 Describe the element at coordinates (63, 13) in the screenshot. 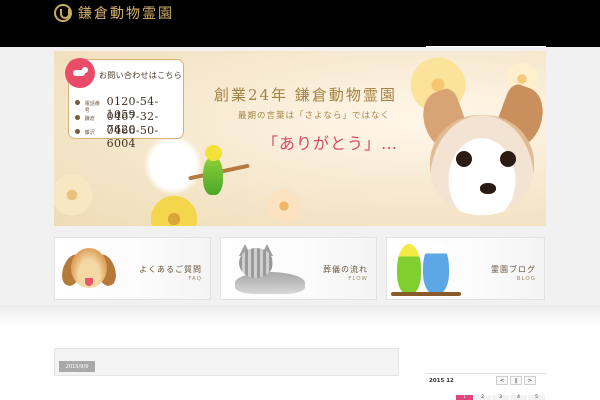

I see `logo-mark-icon` at that location.